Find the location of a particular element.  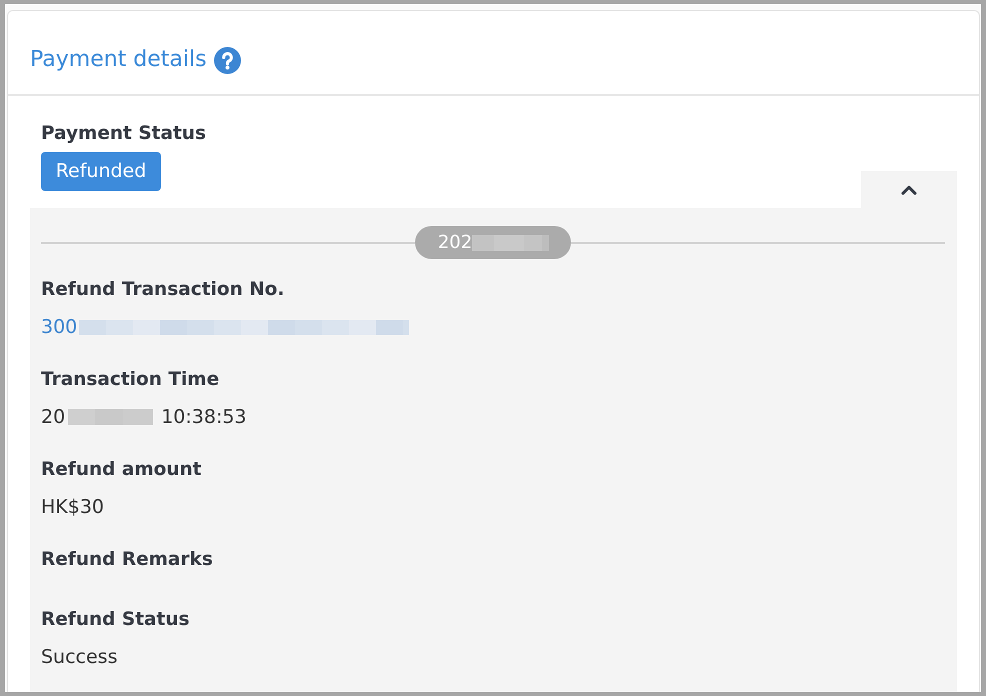

field-label: Refund Status is located at coordinates (115, 620).